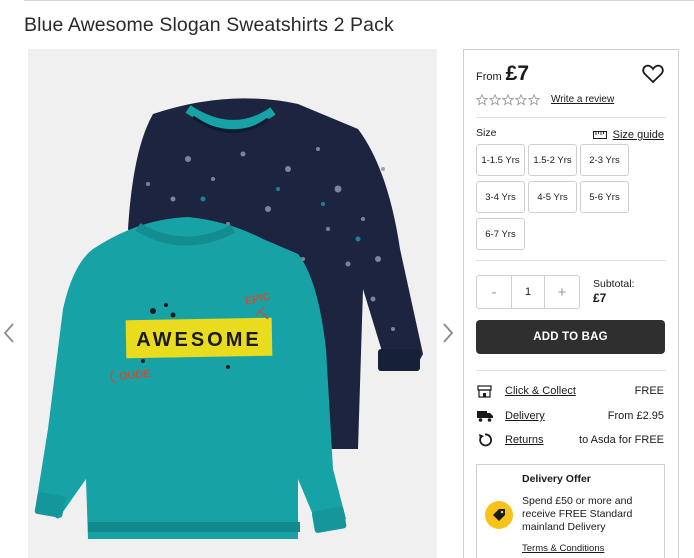 This screenshot has width=694, height=558. What do you see at coordinates (552, 197) in the screenshot?
I see `size-option: 4-5 Yrs` at bounding box center [552, 197].